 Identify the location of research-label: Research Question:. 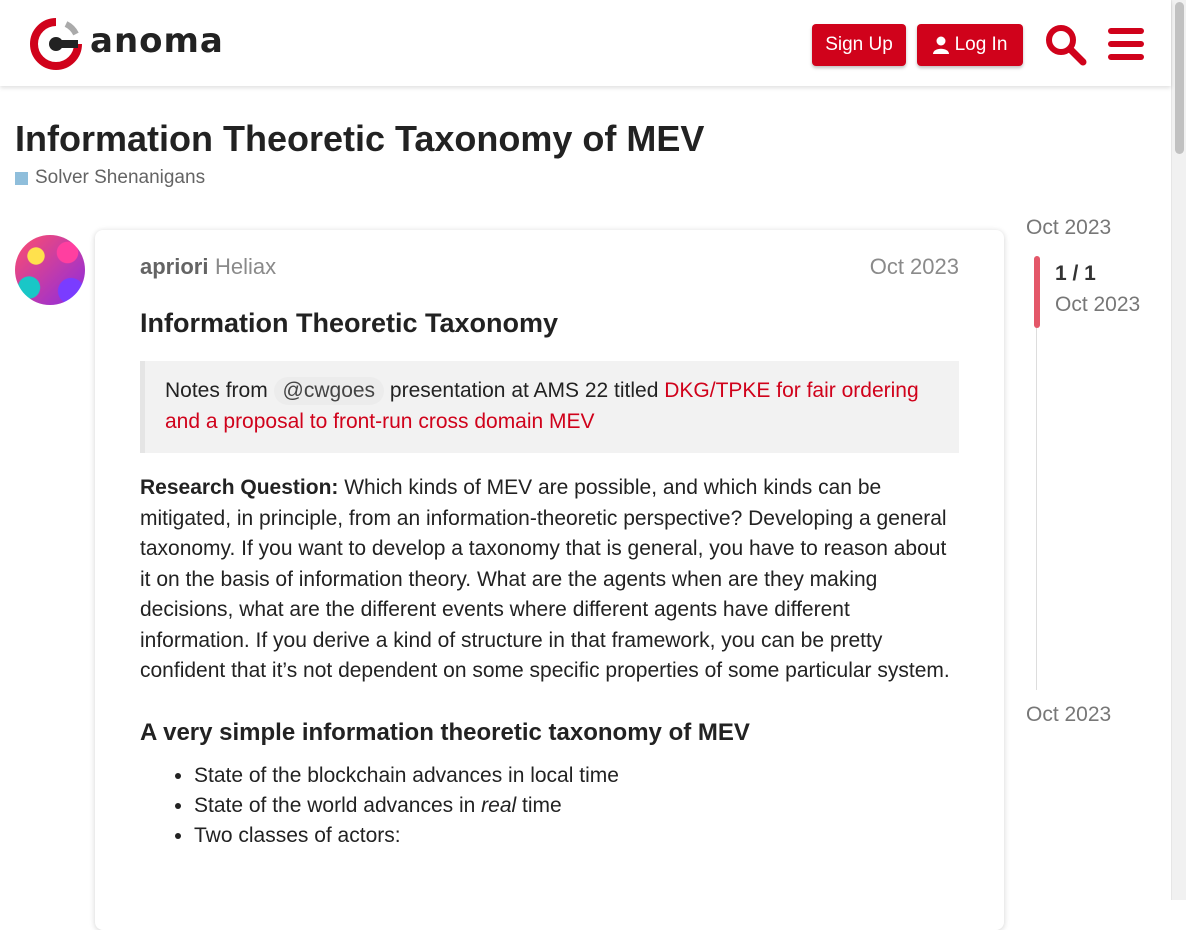
(239, 487).